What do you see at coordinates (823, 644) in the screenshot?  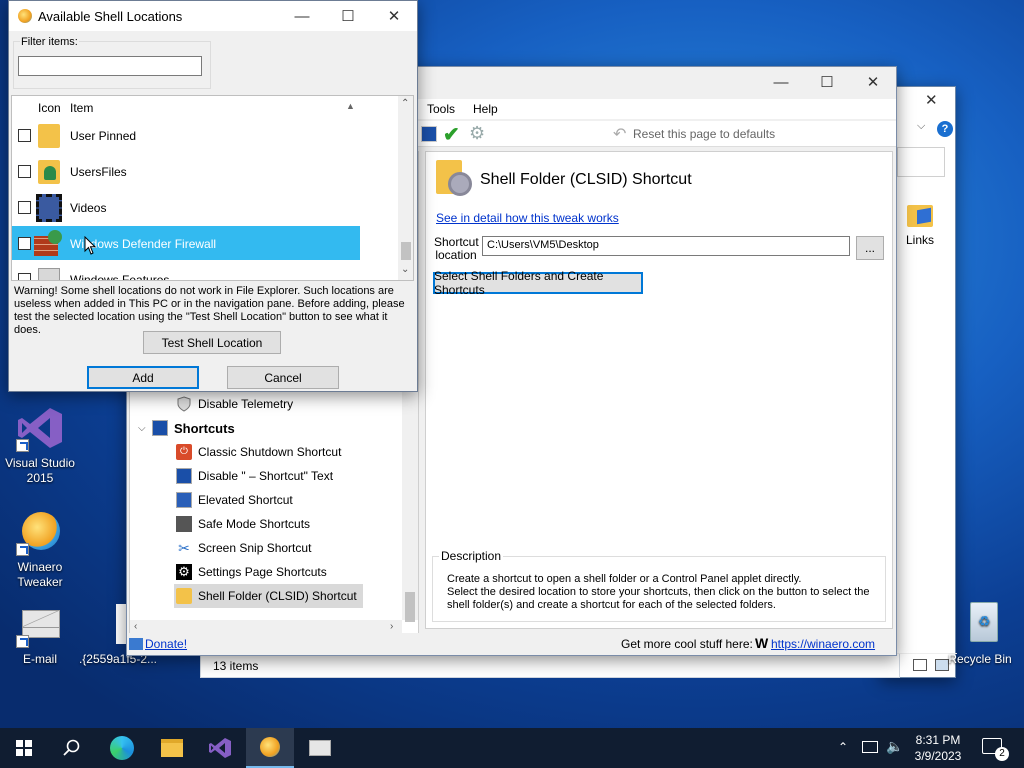 I see `winaero-site-link: https://winaero.com` at bounding box center [823, 644].